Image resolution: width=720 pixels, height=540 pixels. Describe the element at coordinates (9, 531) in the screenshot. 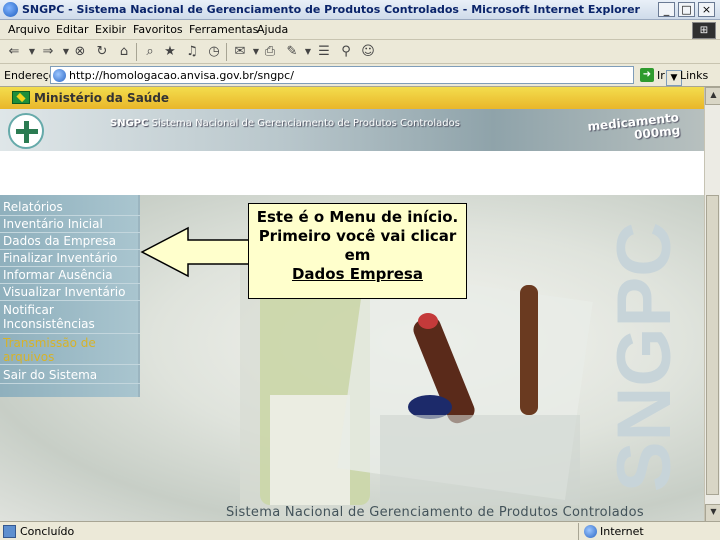

I see `page-done-icon` at that location.